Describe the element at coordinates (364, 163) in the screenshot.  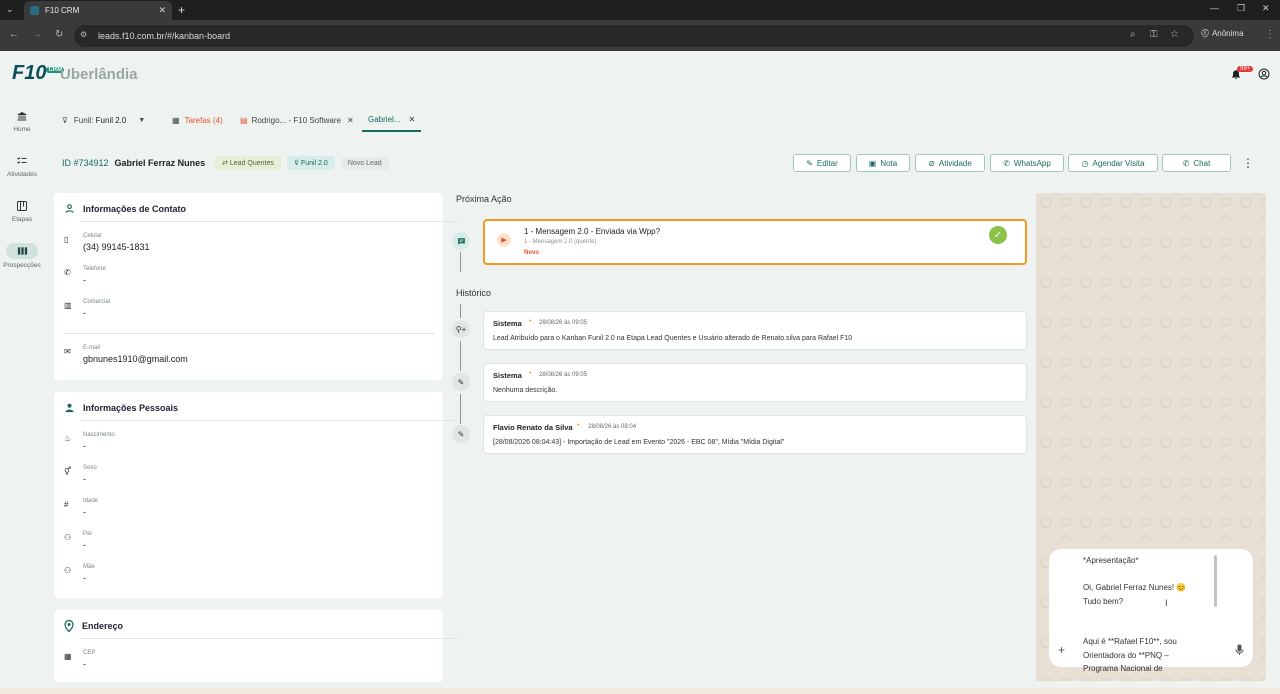
I see `status-chip: Novo Lead` at that location.